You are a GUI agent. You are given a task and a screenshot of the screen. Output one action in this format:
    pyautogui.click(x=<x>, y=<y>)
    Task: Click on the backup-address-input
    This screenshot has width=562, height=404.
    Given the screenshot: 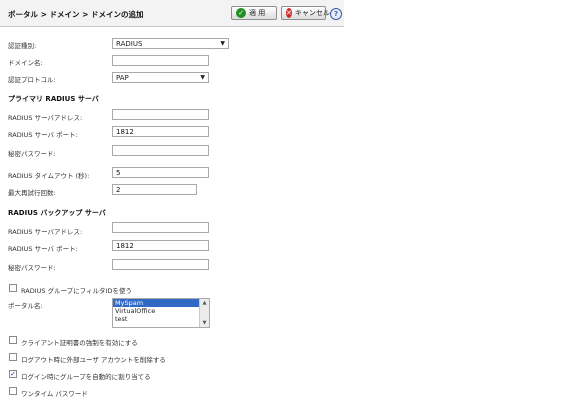 What is the action you would take?
    pyautogui.click(x=160, y=227)
    